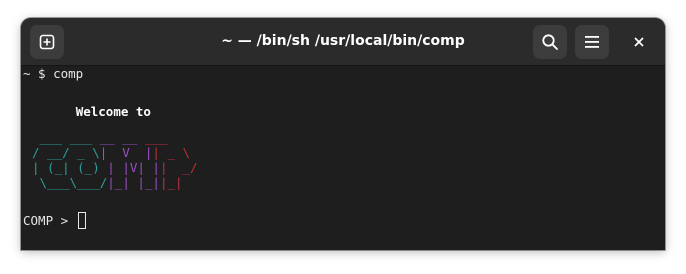  Describe the element at coordinates (53, 73) in the screenshot. I see `command-line: ~ $ comp` at that location.